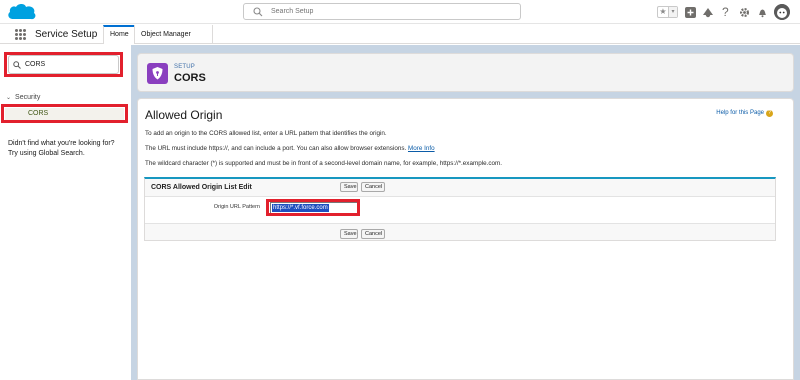 The height and width of the screenshot is (380, 800). Describe the element at coordinates (465, 72) in the screenshot. I see `setup-header-card: SETUP CORS` at that location.